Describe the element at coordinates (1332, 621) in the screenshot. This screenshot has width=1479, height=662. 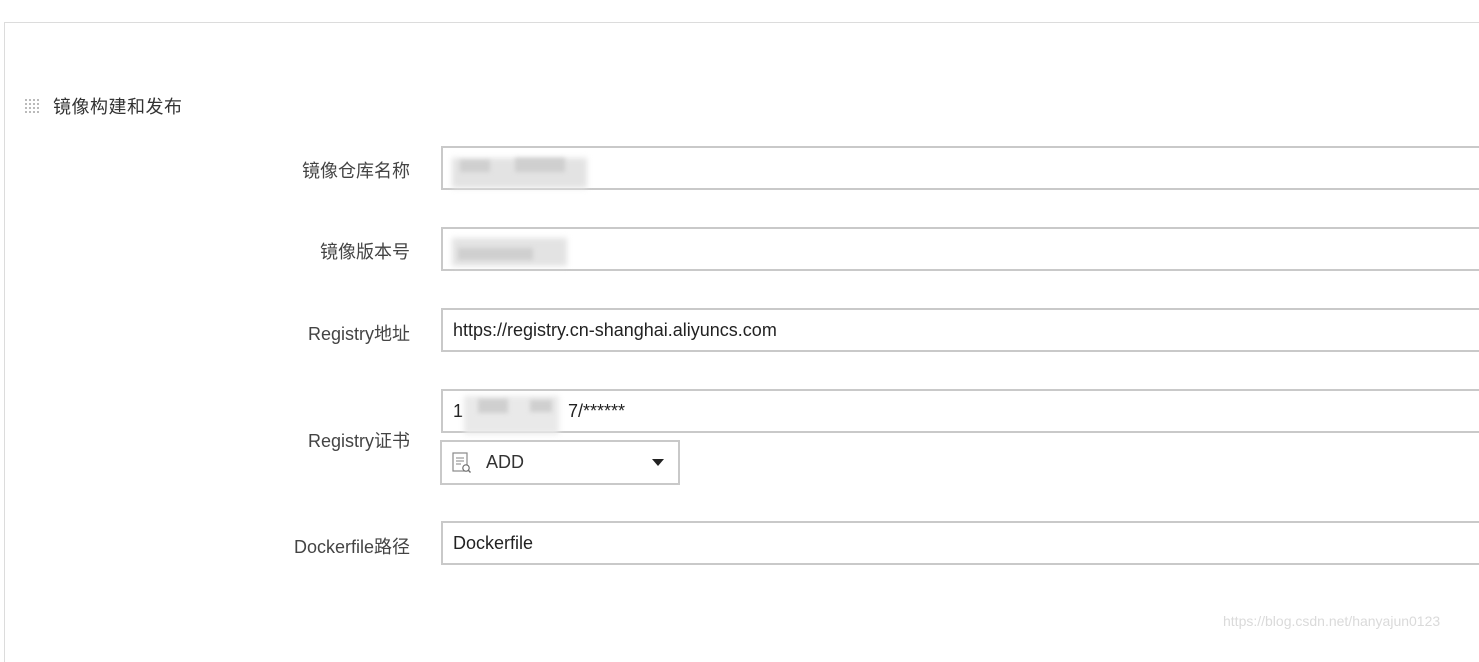
I see `watermark: https://blog.csdn.net/hanyajun0123` at that location.